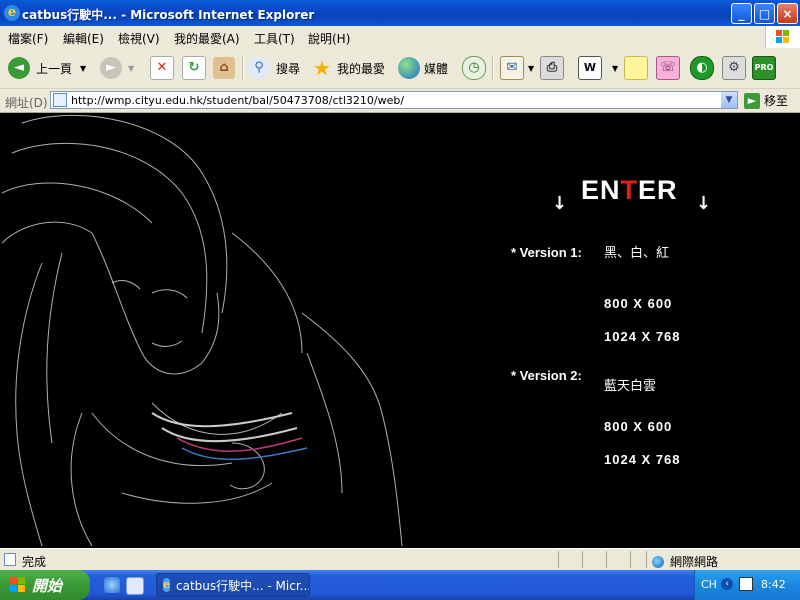 The width and height of the screenshot is (800, 600). I want to click on zone-label: 網際網路, so click(694, 562).